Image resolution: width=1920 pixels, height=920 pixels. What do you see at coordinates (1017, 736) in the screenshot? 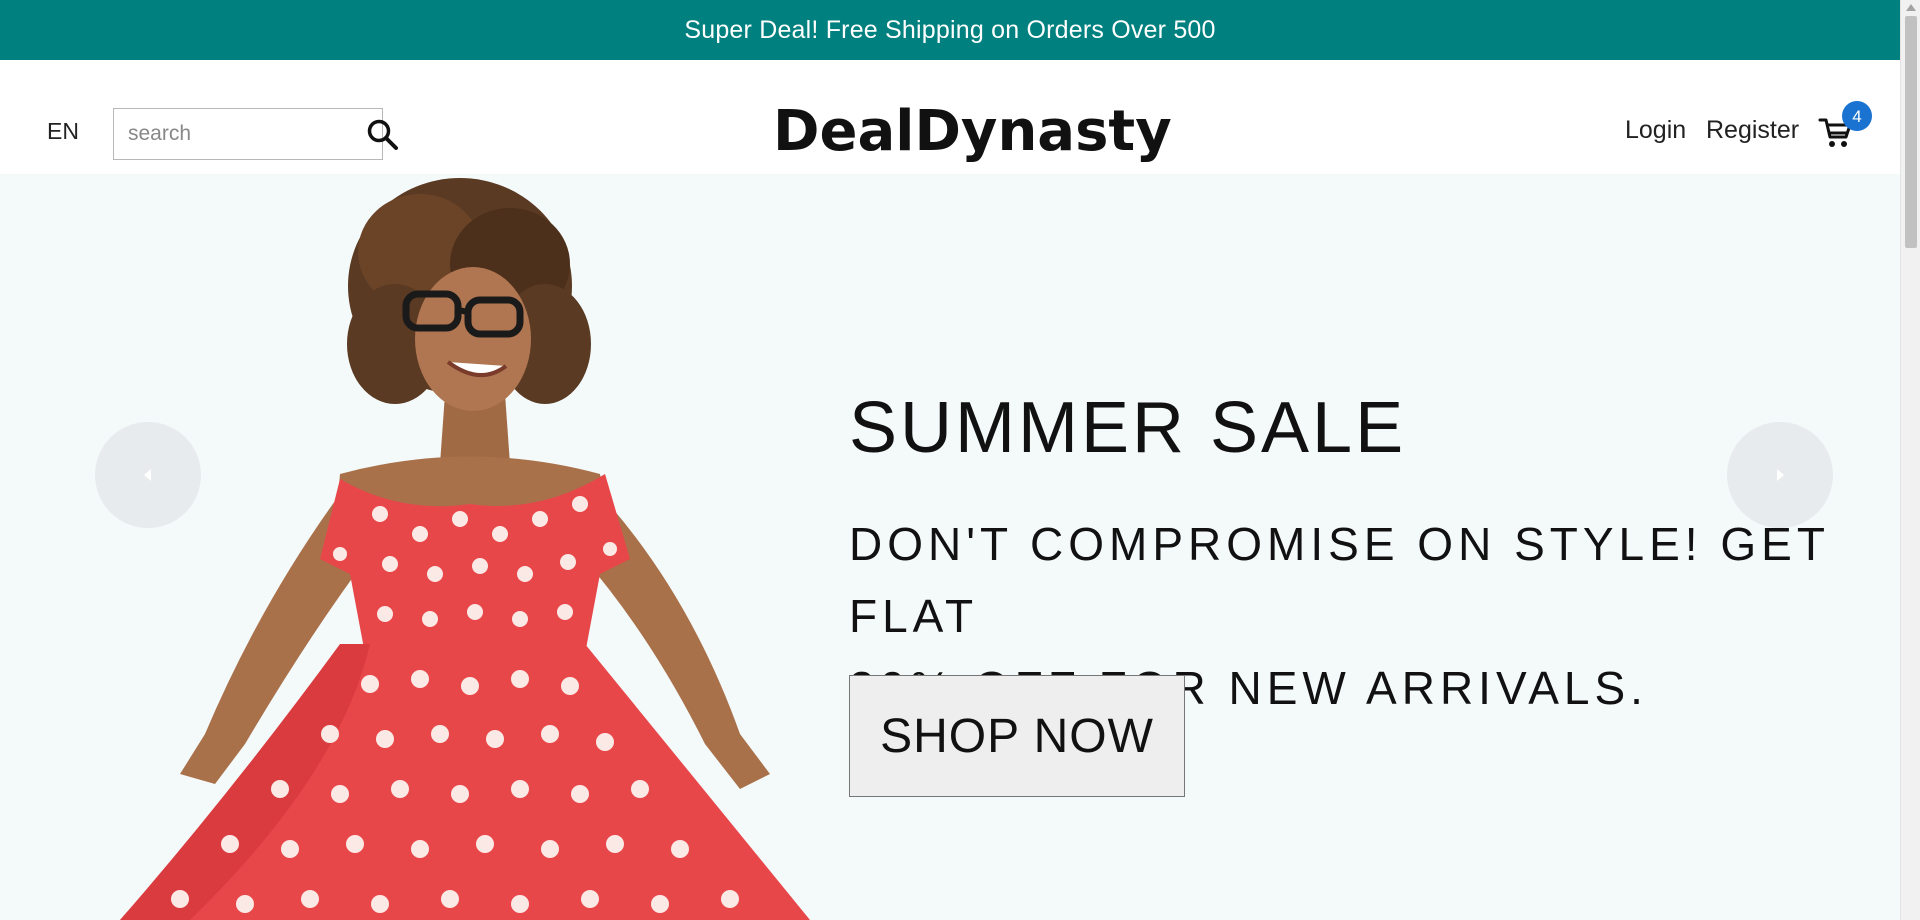
I see `shop-now-button: SHOP NOW` at bounding box center [1017, 736].